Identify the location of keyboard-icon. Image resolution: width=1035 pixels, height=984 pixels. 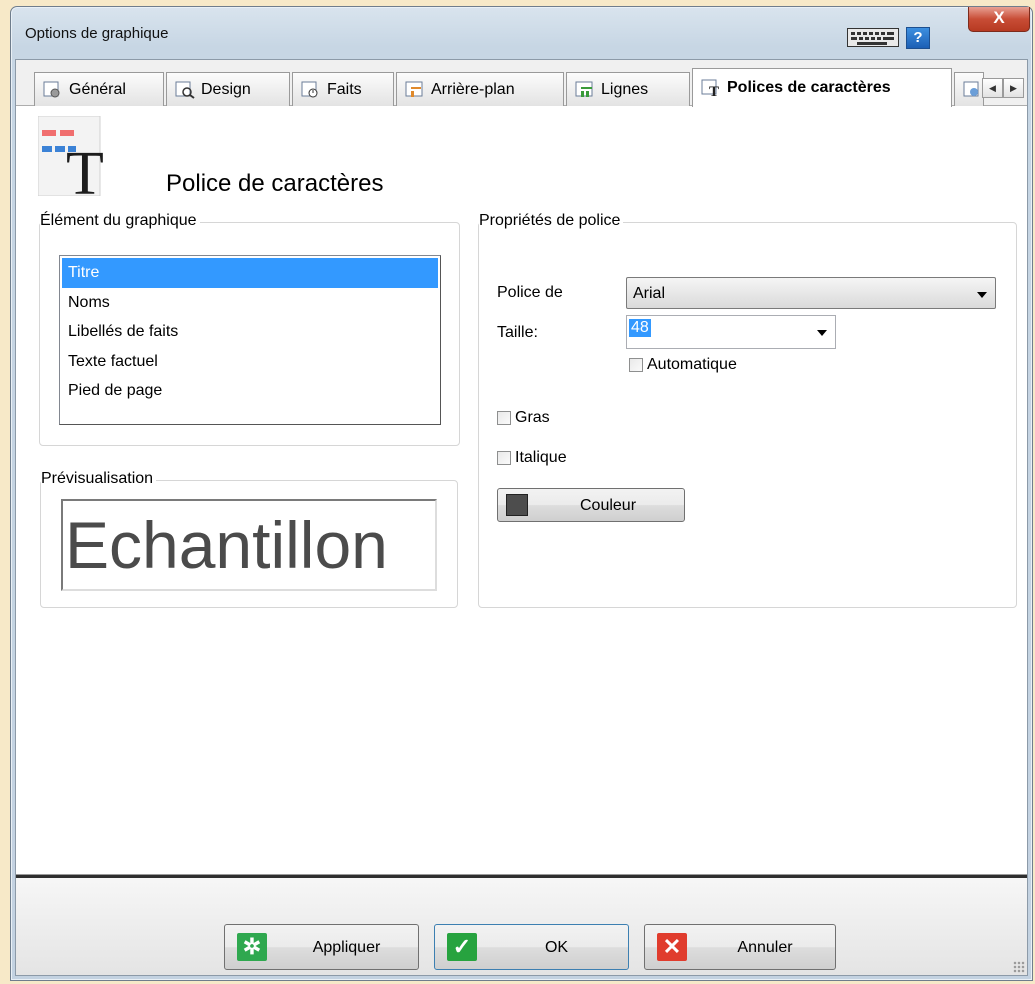
(873, 37).